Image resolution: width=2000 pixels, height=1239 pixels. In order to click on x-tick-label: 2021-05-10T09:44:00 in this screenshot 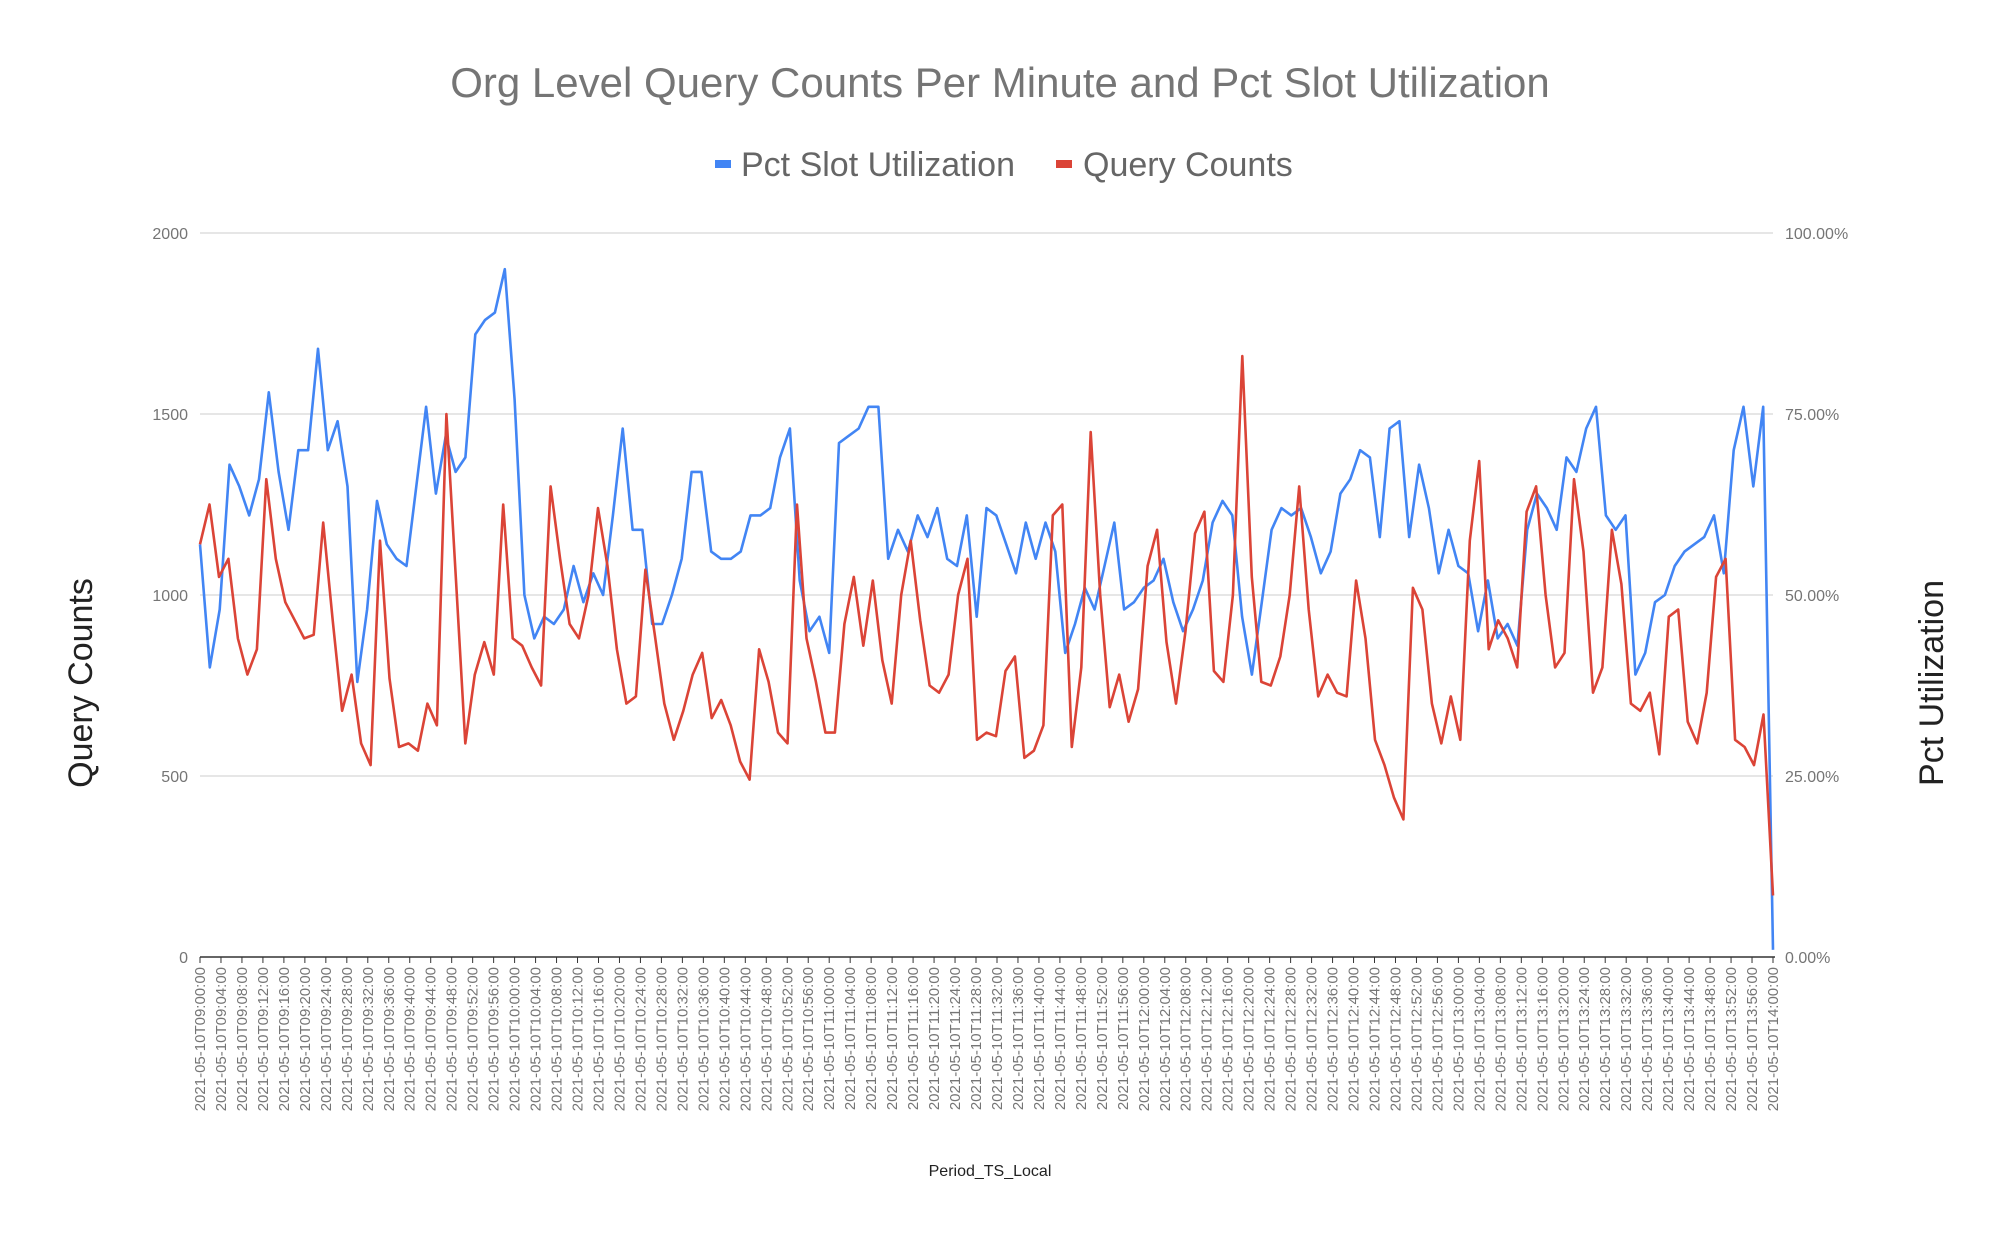, I will do `click(431, 1039)`.